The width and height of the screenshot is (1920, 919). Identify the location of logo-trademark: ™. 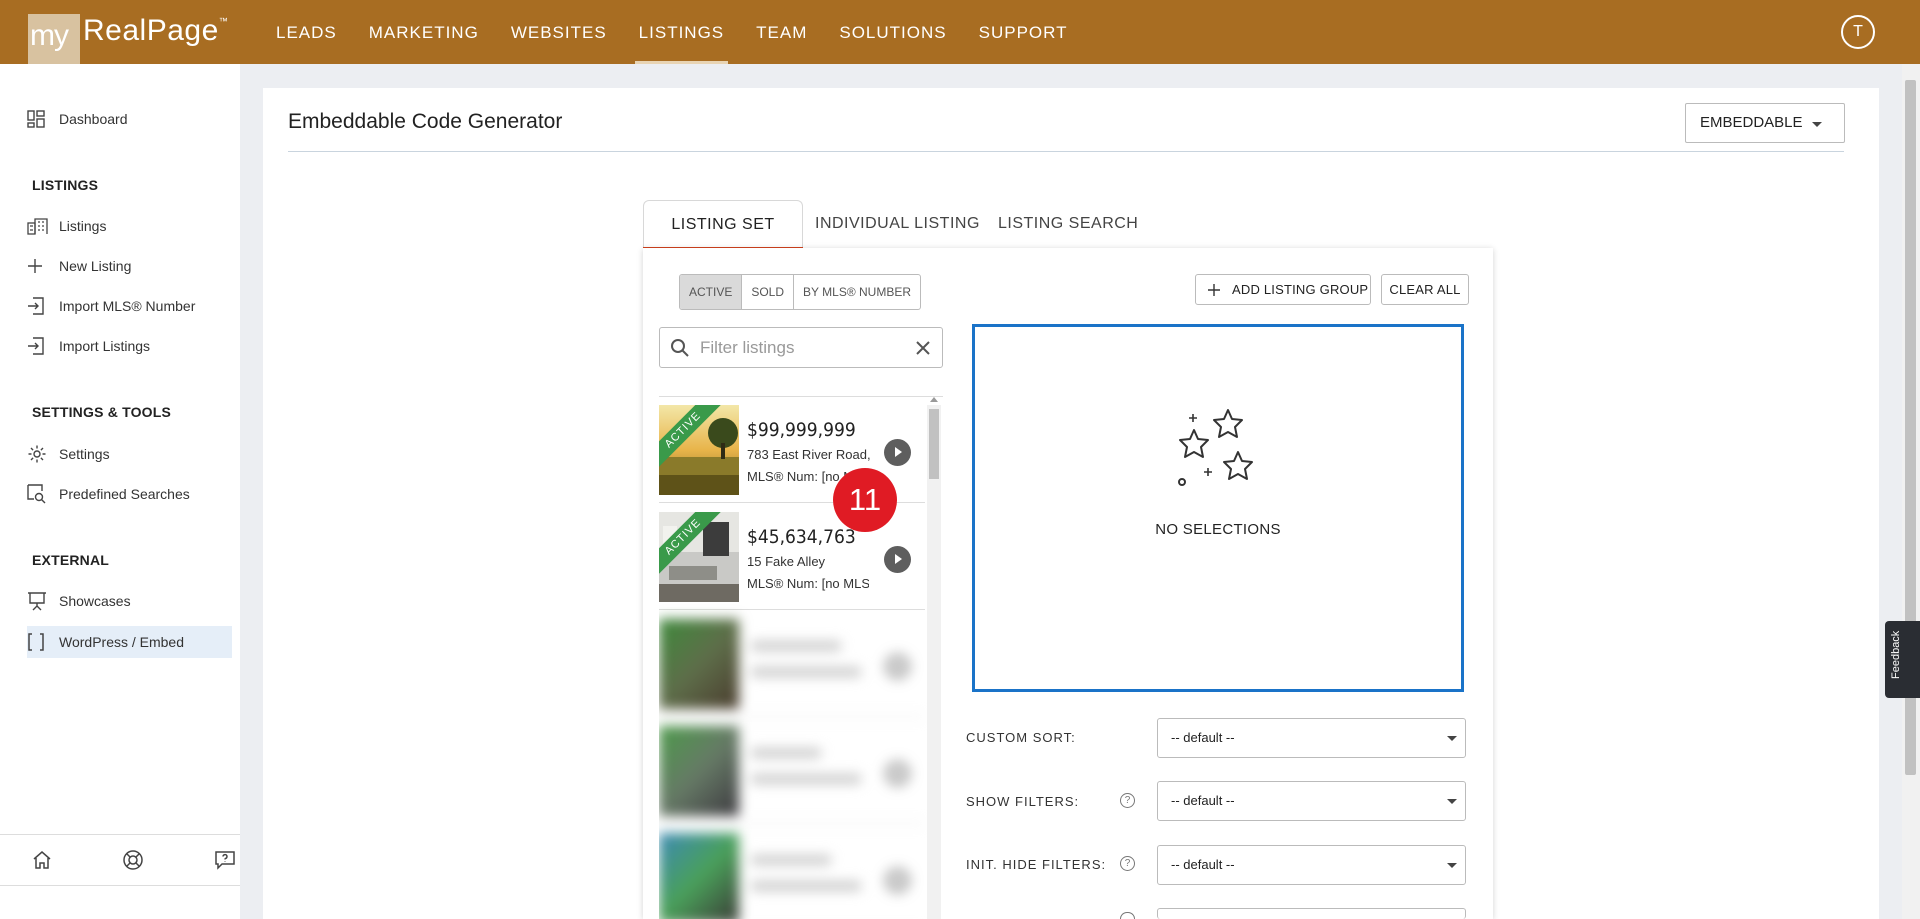
(223, 21).